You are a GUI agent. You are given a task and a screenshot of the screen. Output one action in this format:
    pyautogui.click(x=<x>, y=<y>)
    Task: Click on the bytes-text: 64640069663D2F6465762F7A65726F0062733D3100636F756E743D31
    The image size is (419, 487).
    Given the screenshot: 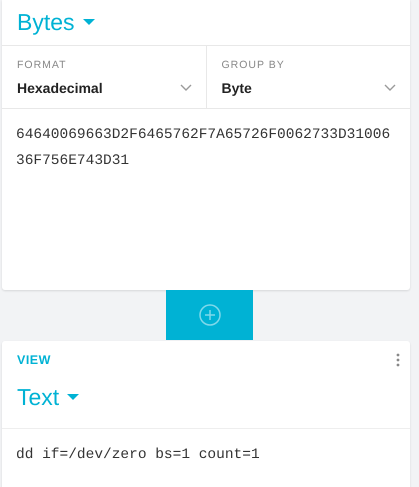 What is the action you would take?
    pyautogui.click(x=203, y=148)
    